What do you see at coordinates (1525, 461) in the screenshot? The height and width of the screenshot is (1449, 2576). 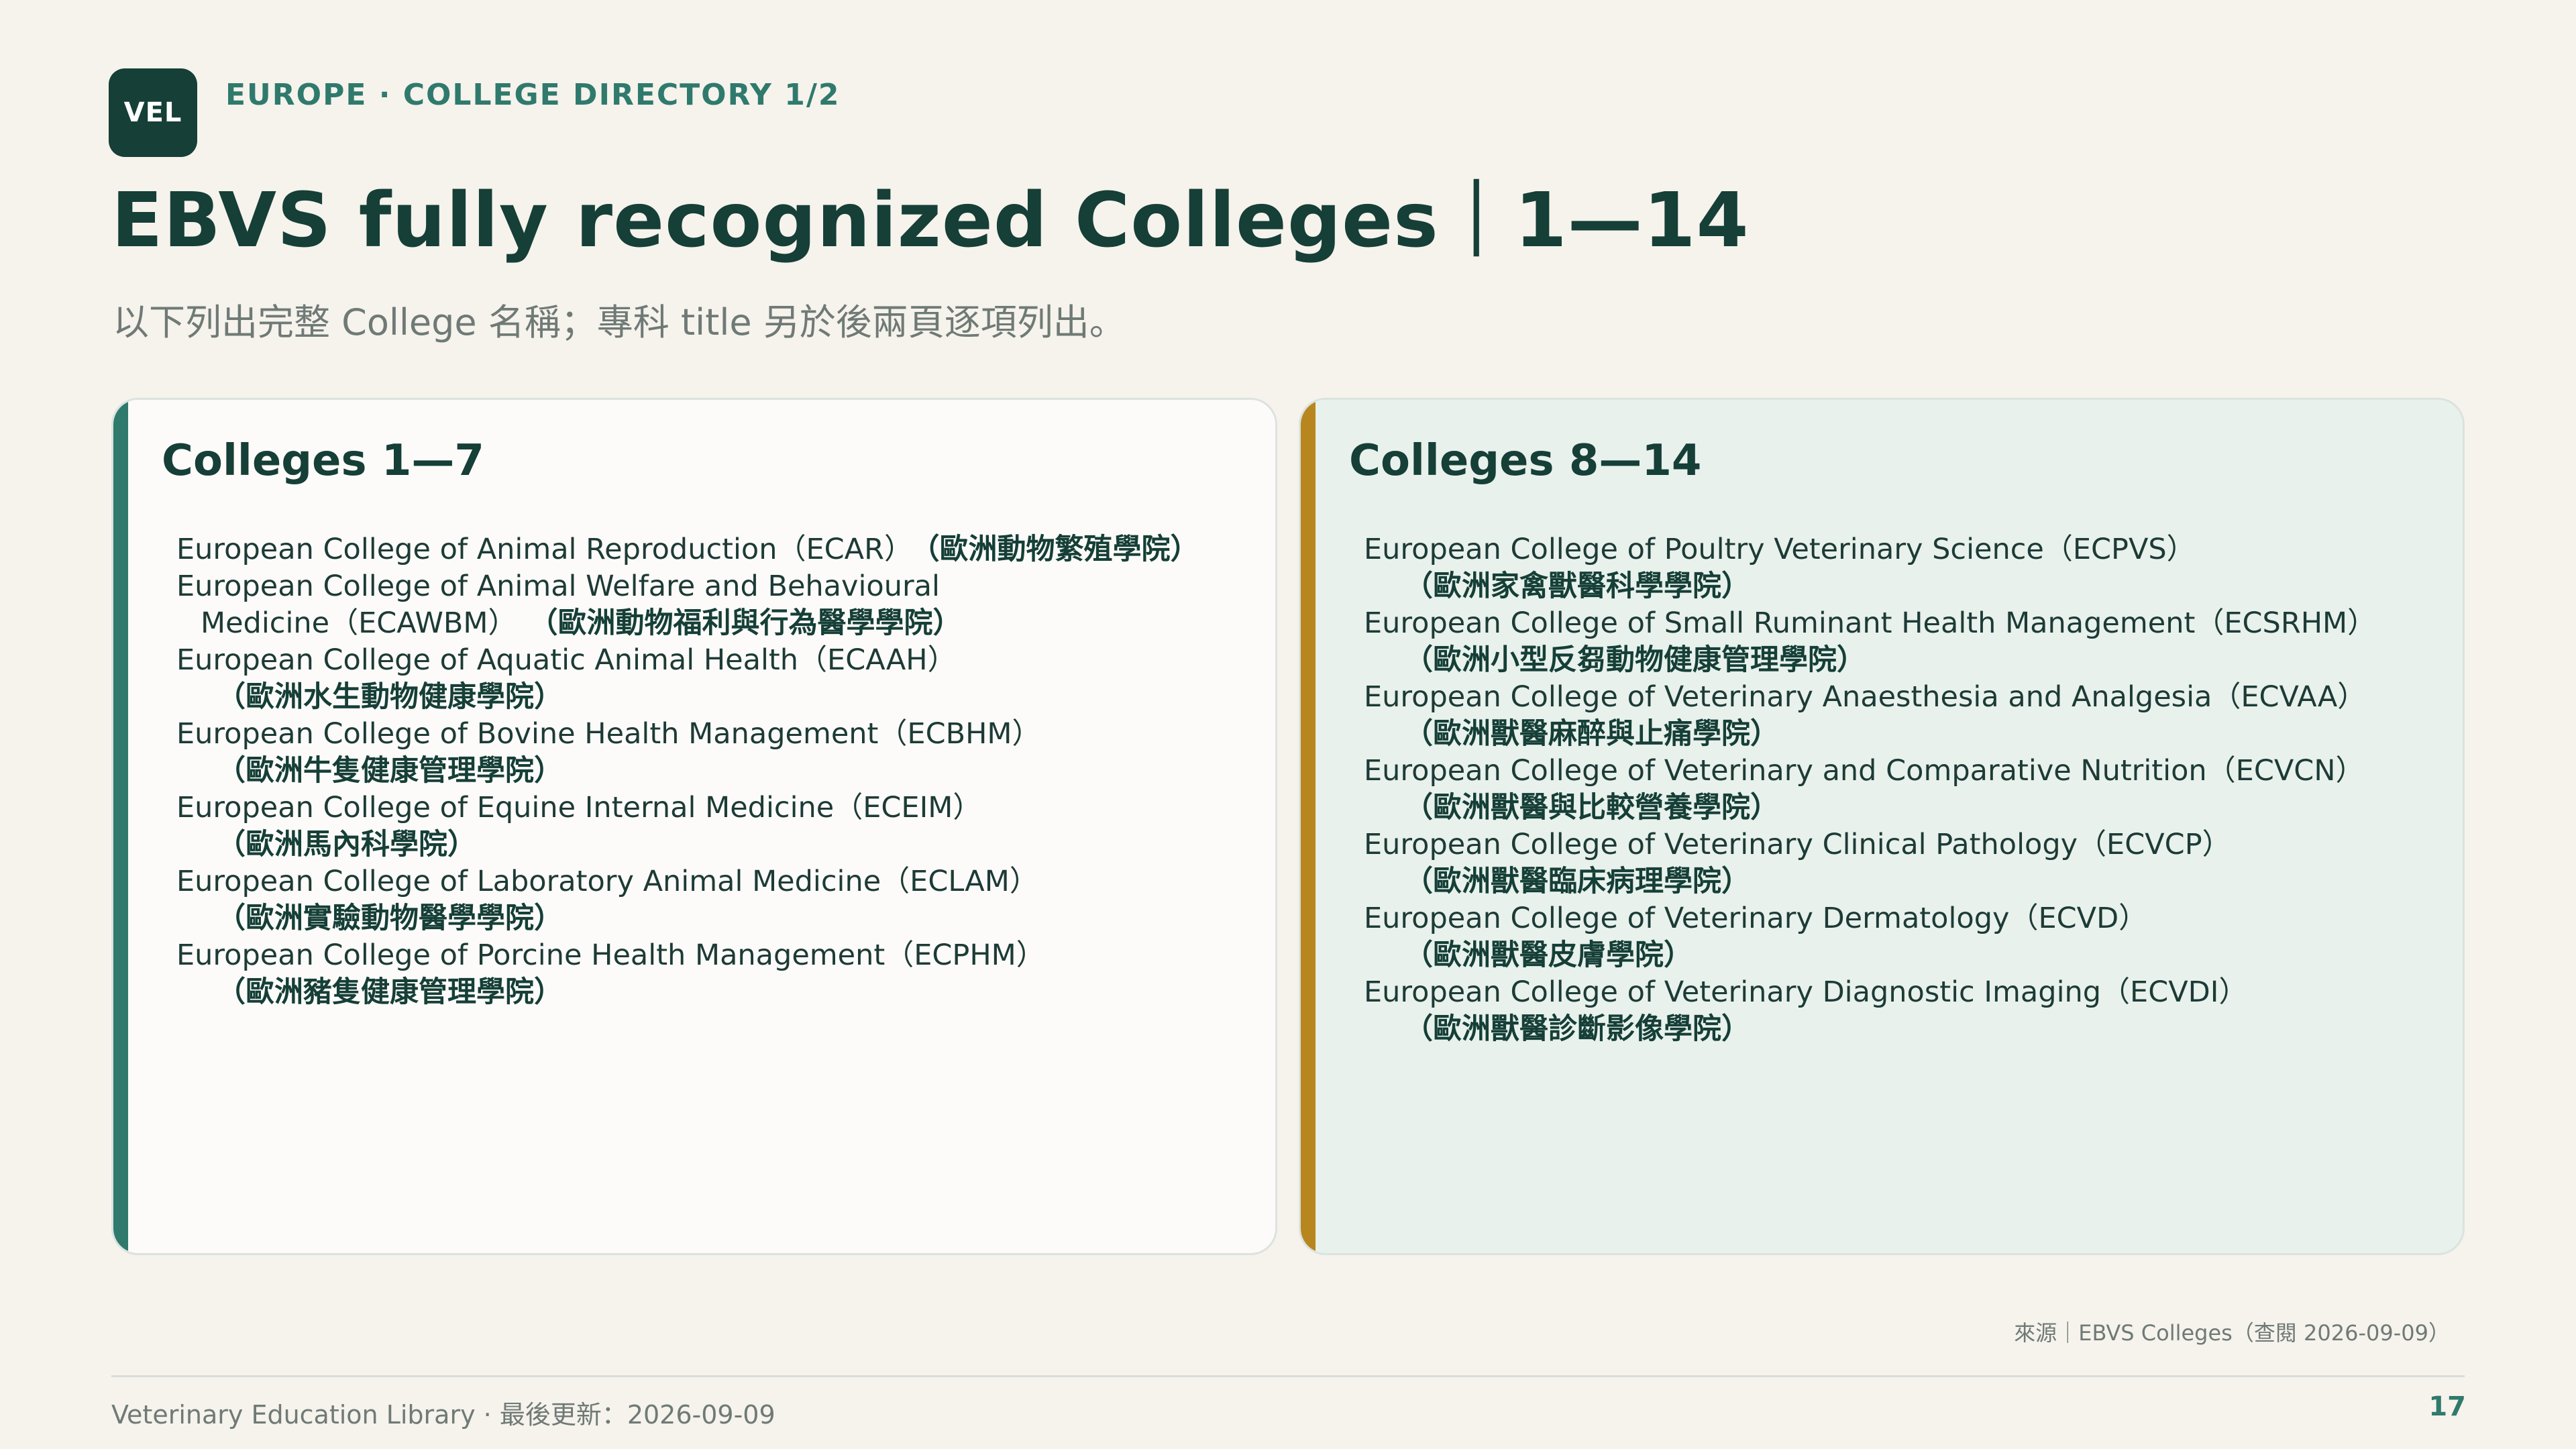 I see `card-title: Colleges 8—14` at bounding box center [1525, 461].